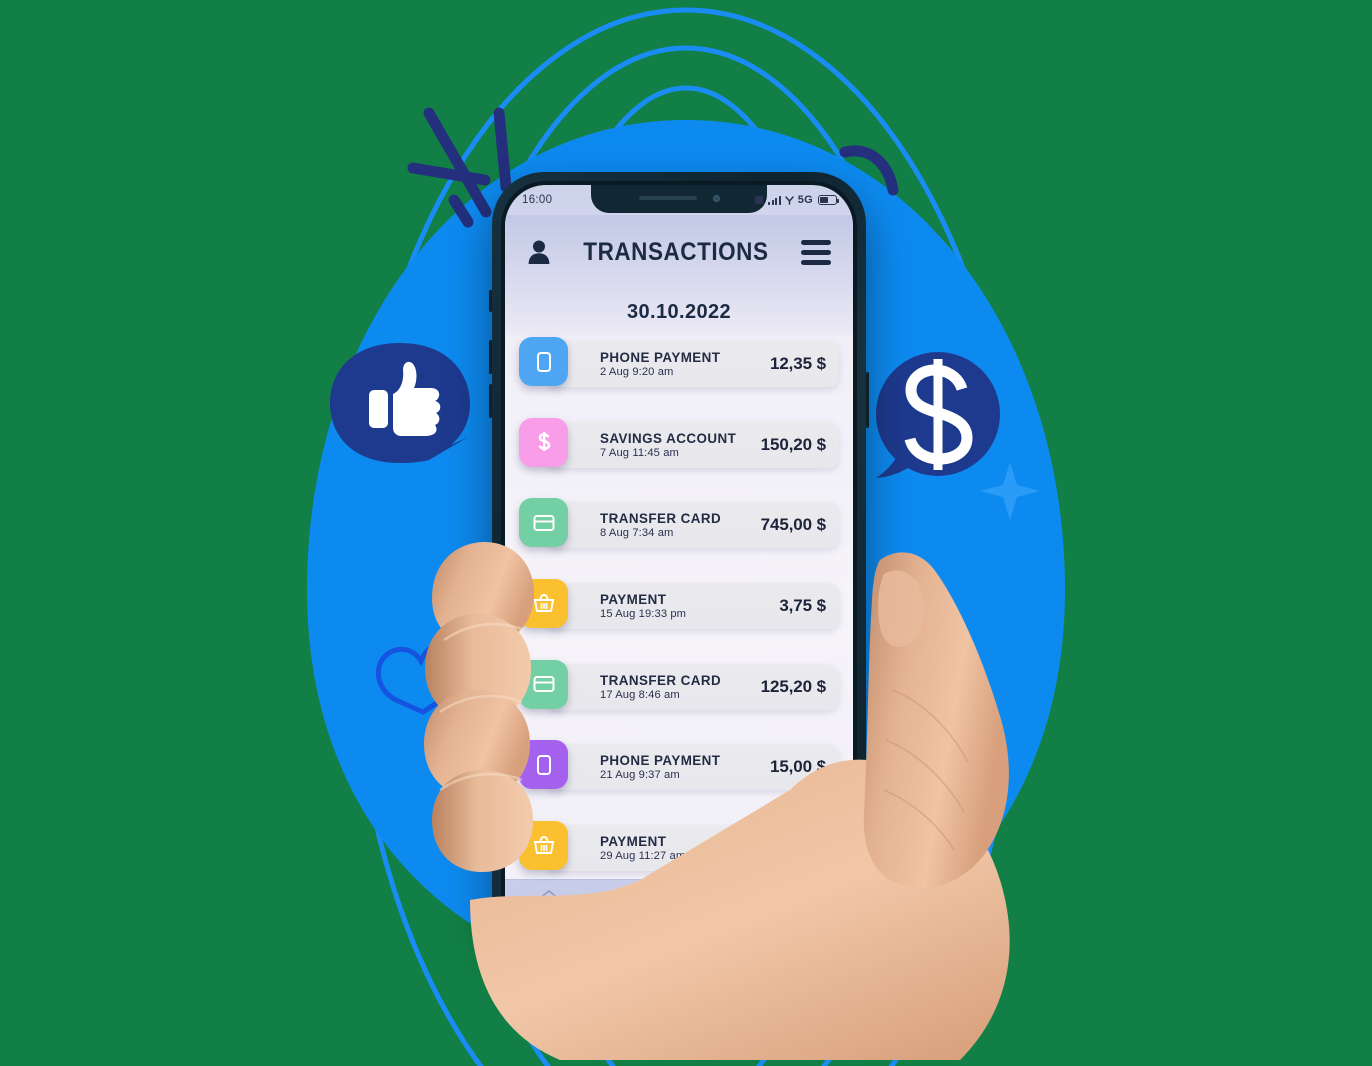 This screenshot has height=1066, width=1372. Describe the element at coordinates (490, 357) in the screenshot. I see `volume-up-button` at that location.